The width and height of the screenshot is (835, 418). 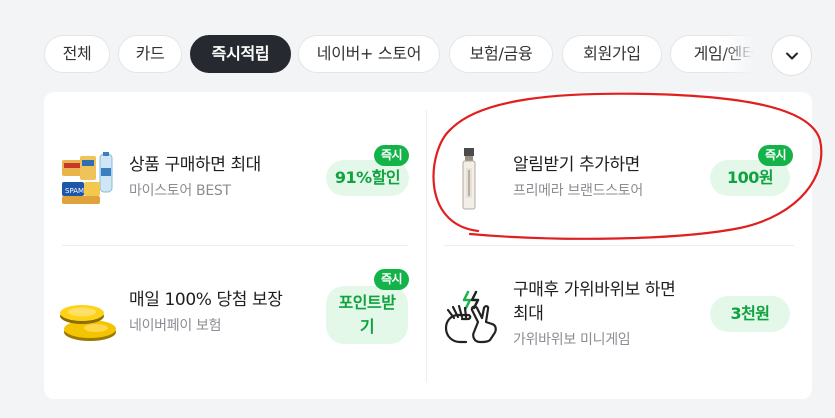 What do you see at coordinates (206, 300) in the screenshot?
I see `item-title: 매일 100% 당첨 보장` at bounding box center [206, 300].